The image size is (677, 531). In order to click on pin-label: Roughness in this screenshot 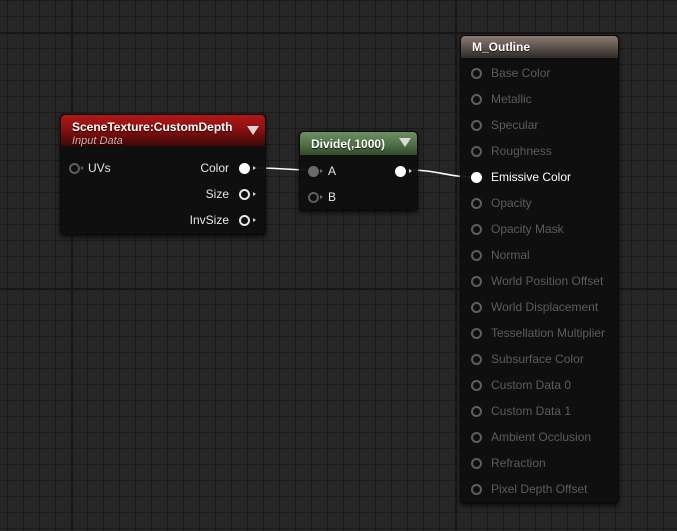, I will do `click(521, 151)`.